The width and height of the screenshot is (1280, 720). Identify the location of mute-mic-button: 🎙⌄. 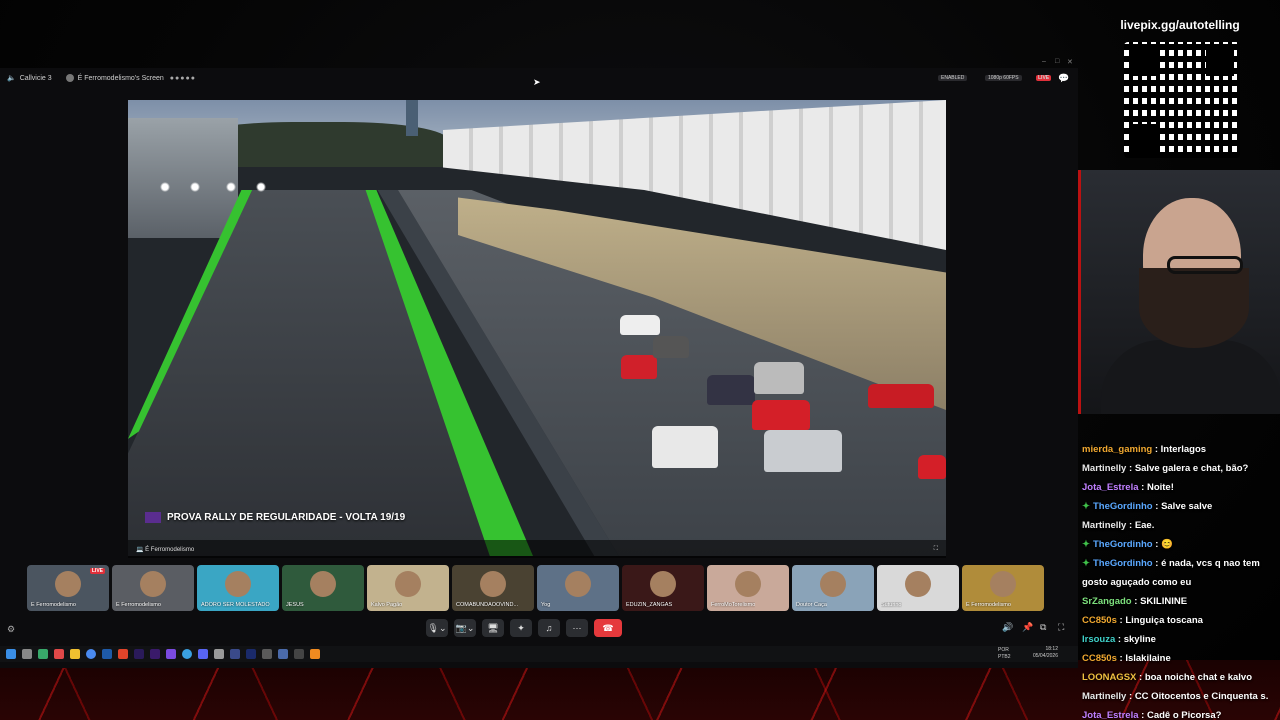
(437, 628).